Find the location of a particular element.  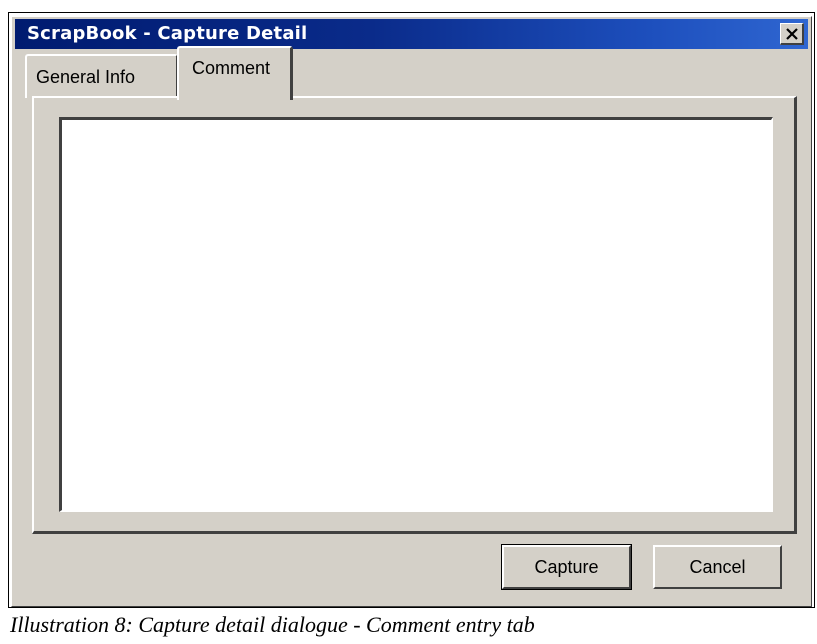

close-x-icon is located at coordinates (791, 33).